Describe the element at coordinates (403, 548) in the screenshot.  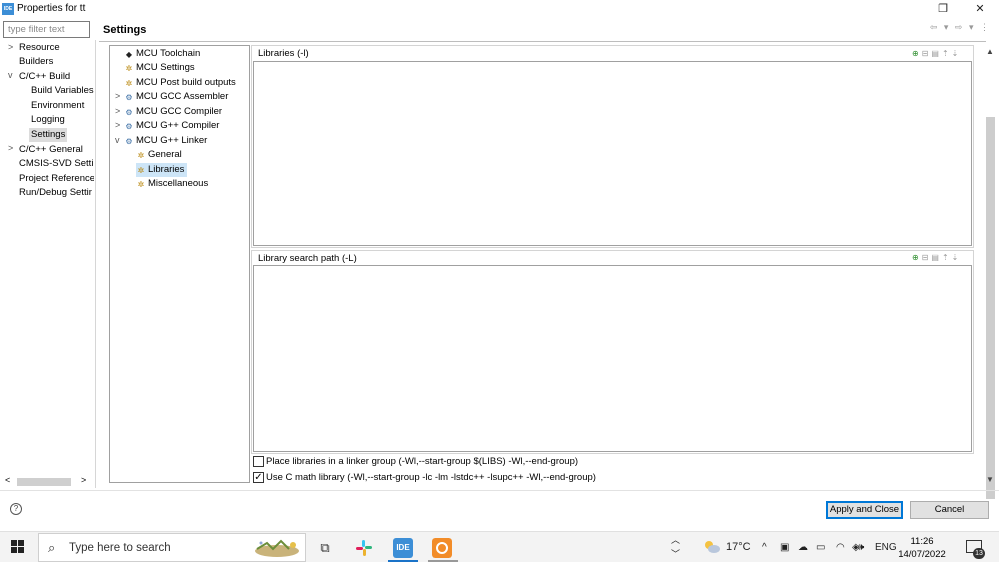
I see `stm32cubeide-taskbar-icon: IDE` at that location.